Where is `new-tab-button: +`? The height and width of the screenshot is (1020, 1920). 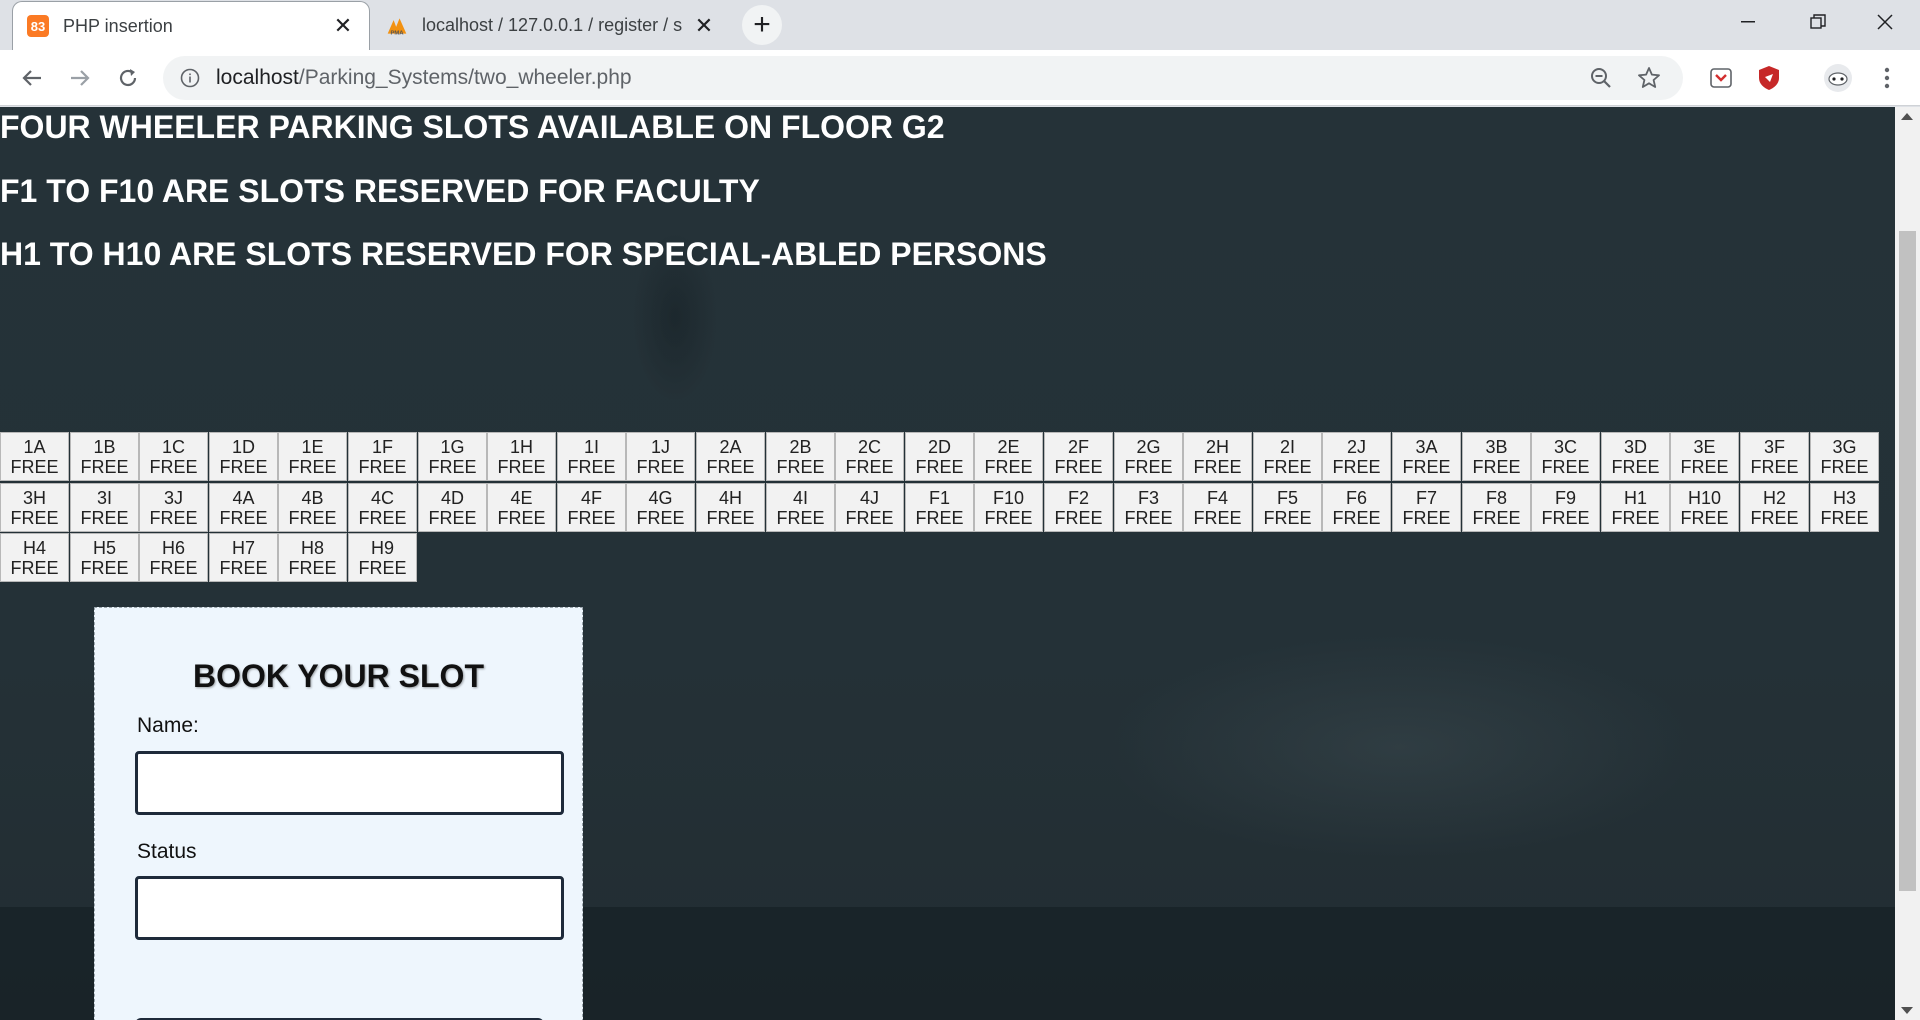 new-tab-button: + is located at coordinates (762, 25).